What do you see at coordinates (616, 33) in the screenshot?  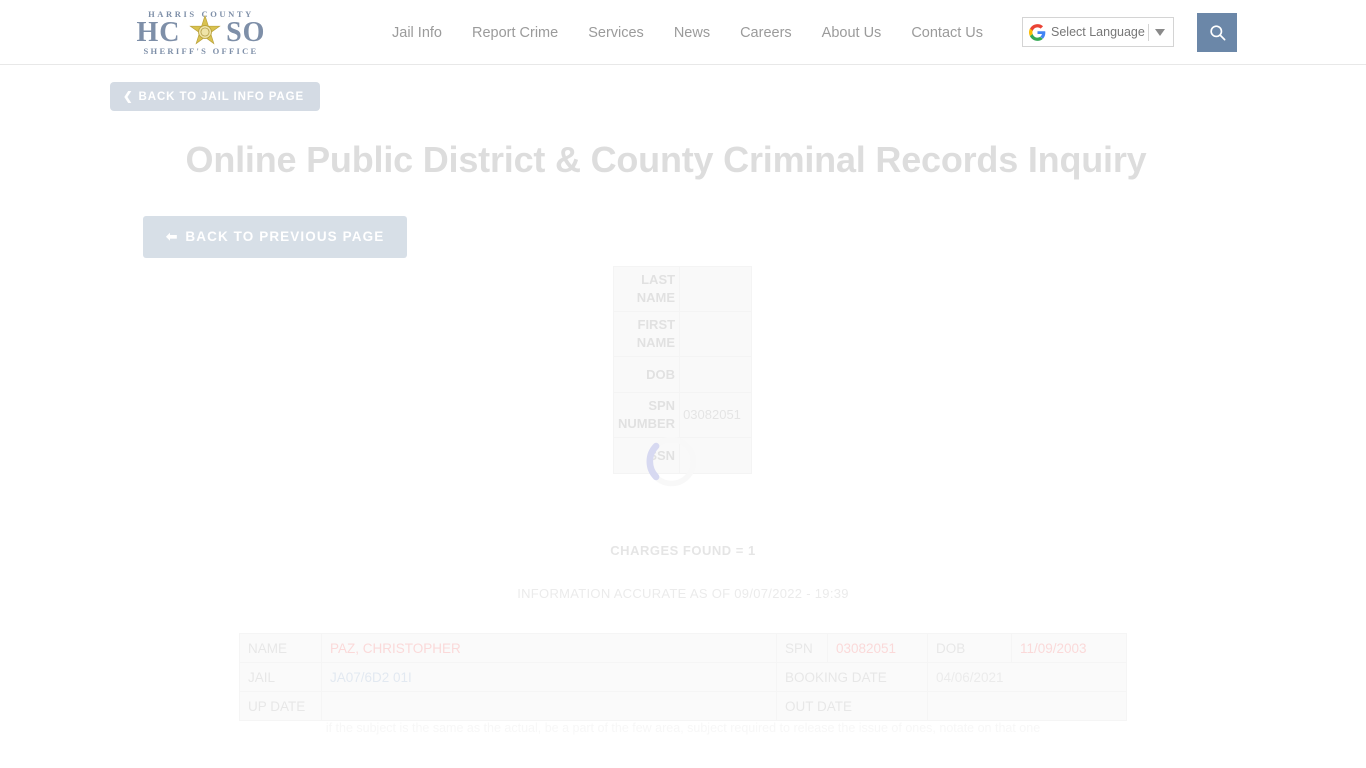 I see `nav-item-services: Services` at bounding box center [616, 33].